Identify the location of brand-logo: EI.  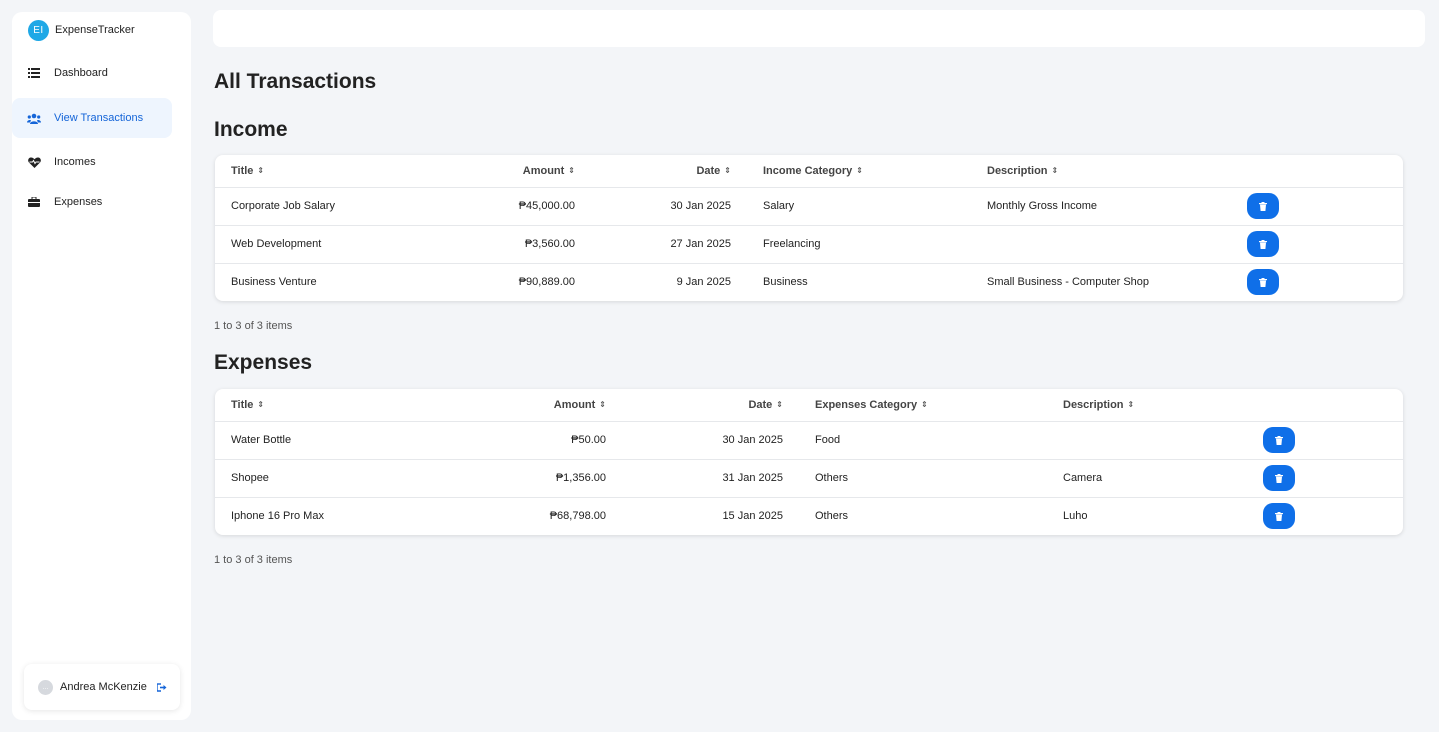
(38, 30).